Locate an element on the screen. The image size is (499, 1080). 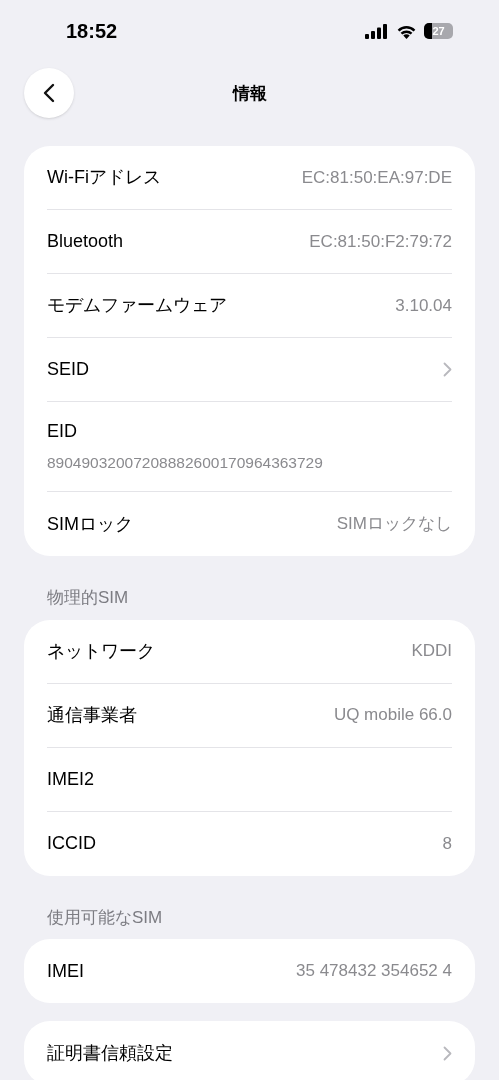
row-label: EID is located at coordinates (62, 432).